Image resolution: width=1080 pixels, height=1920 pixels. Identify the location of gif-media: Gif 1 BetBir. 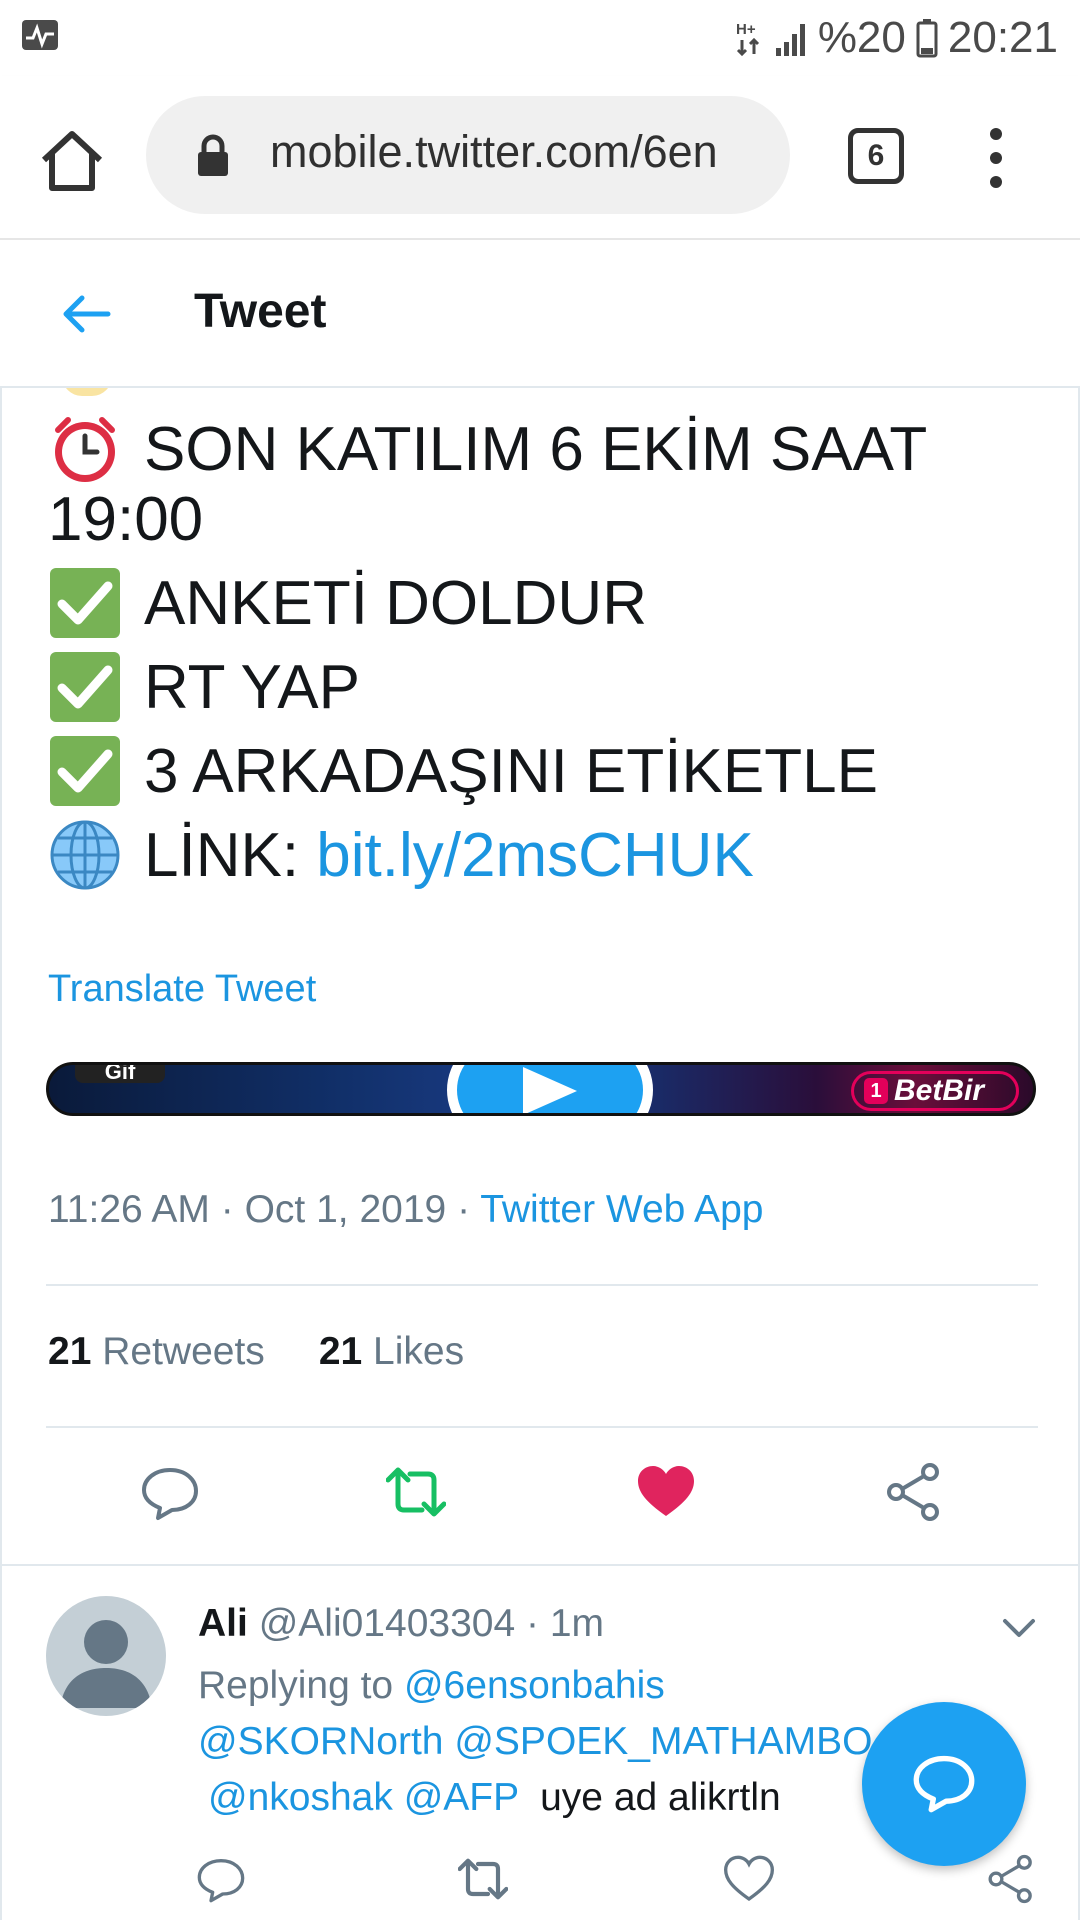
(541, 1089).